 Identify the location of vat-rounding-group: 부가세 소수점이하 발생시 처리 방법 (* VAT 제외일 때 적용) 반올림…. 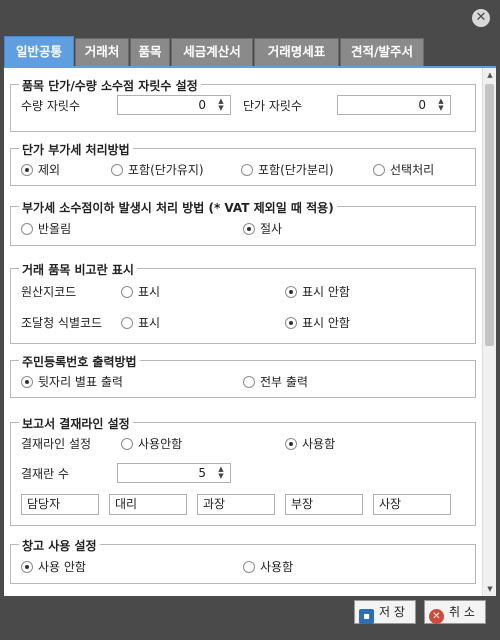
(243, 222).